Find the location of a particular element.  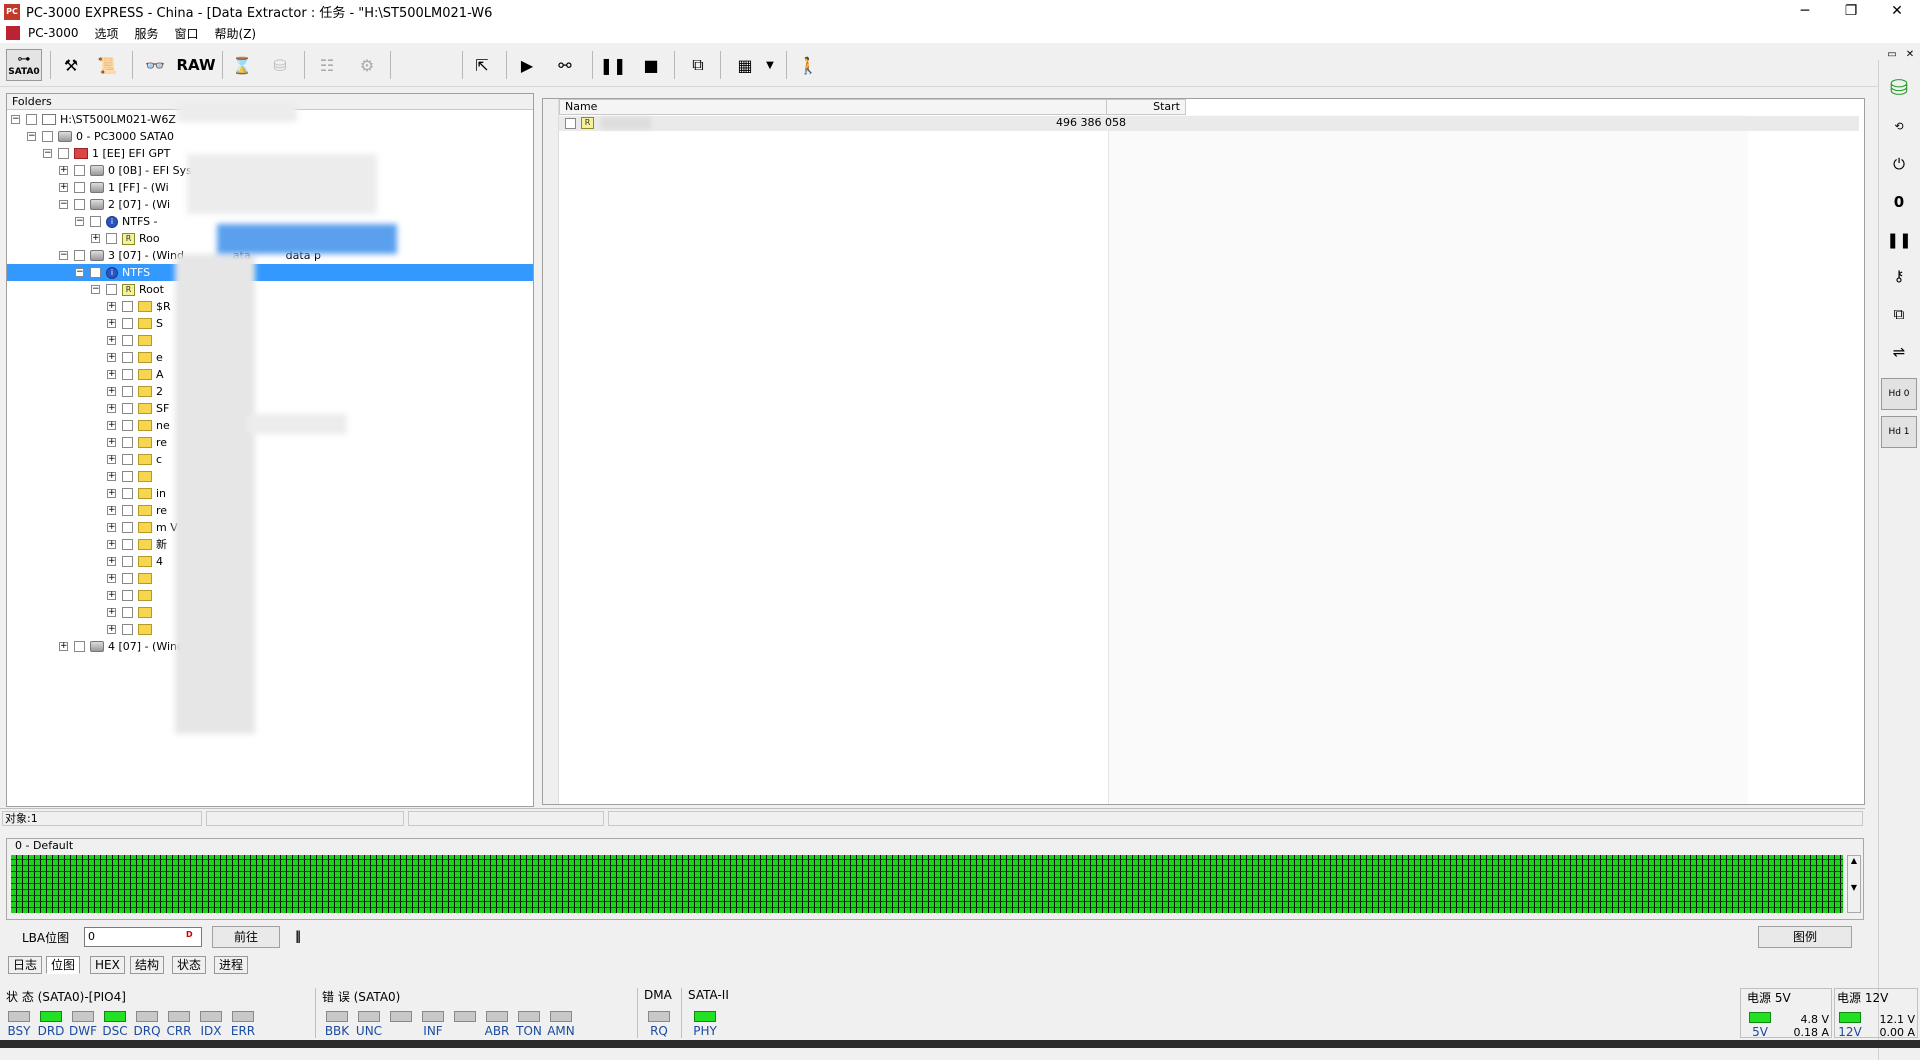

chevron-down-icon: ▼ is located at coordinates (770, 65).